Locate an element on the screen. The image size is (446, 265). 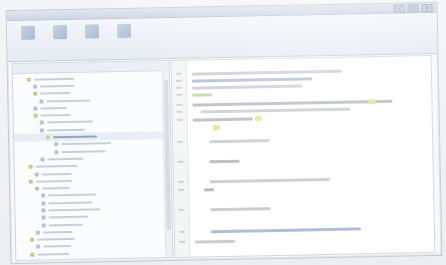
close-button: × is located at coordinates (427, 7).